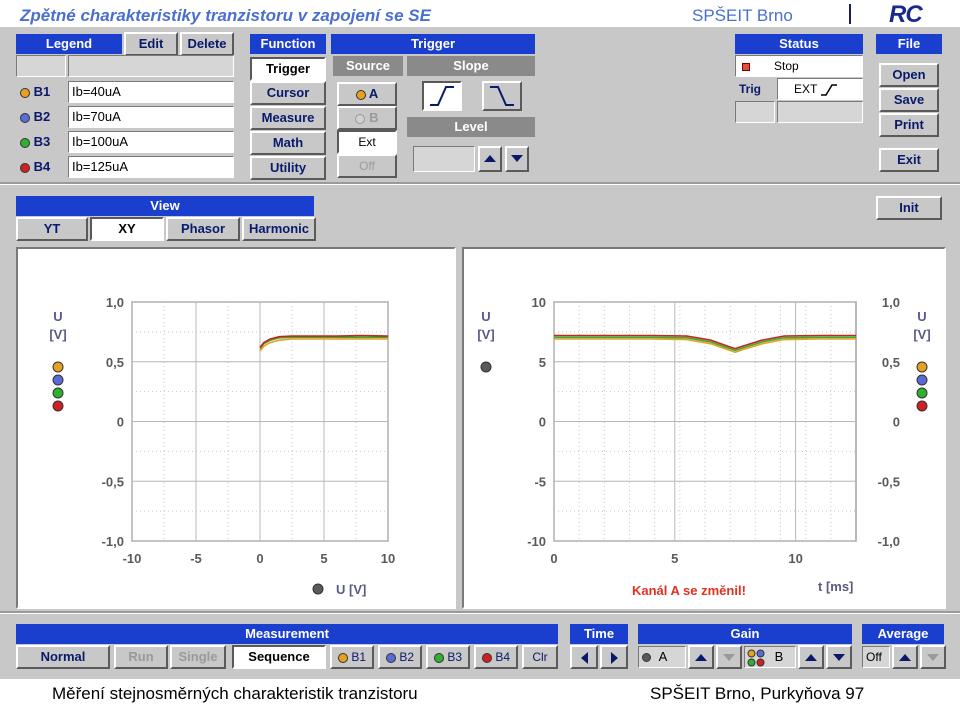 The image size is (960, 707). What do you see at coordinates (922, 367) in the screenshot?
I see `yt-dot-b1-icon` at bounding box center [922, 367].